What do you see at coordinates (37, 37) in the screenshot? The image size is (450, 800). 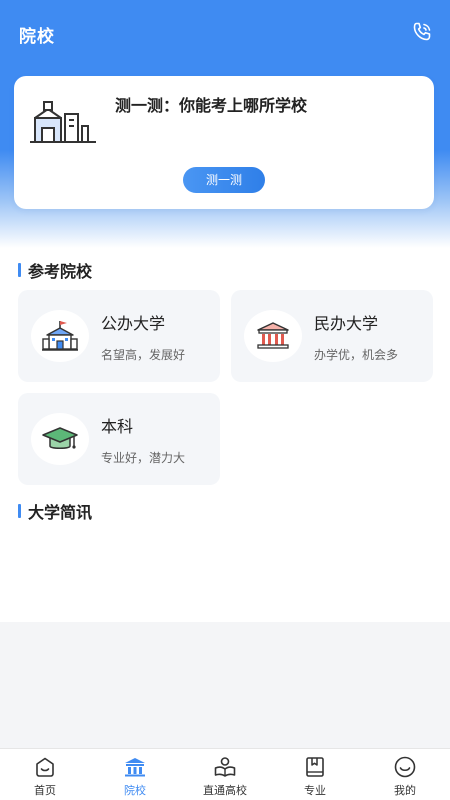 I see `page-title: 院校` at bounding box center [37, 37].